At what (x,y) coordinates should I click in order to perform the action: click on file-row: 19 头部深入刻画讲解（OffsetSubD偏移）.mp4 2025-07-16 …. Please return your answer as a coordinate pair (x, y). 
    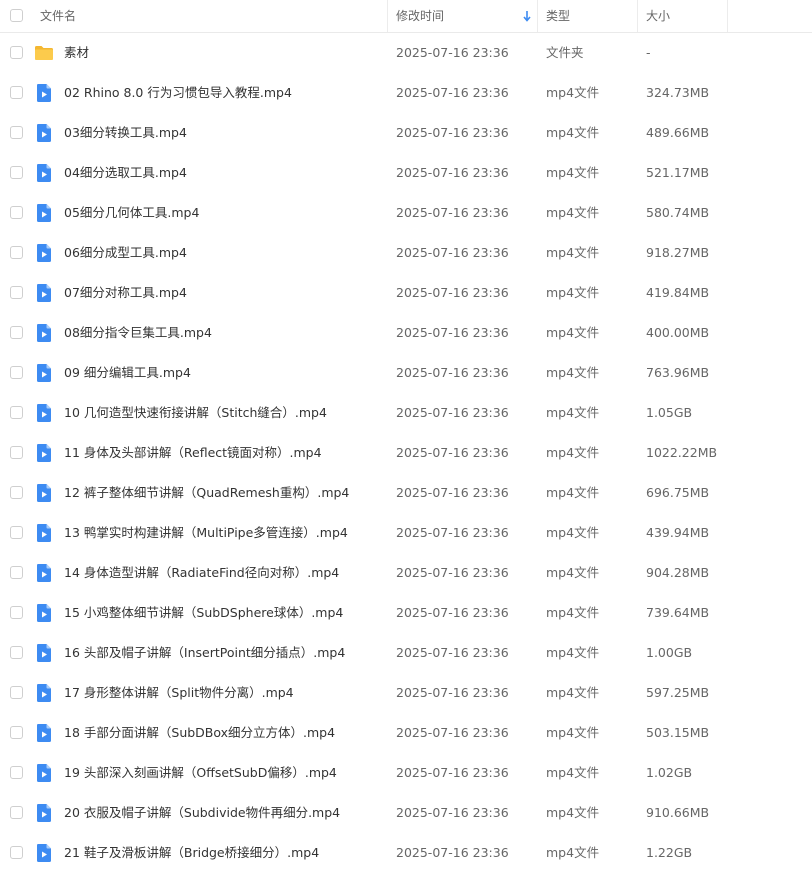
    Looking at the image, I should click on (406, 773).